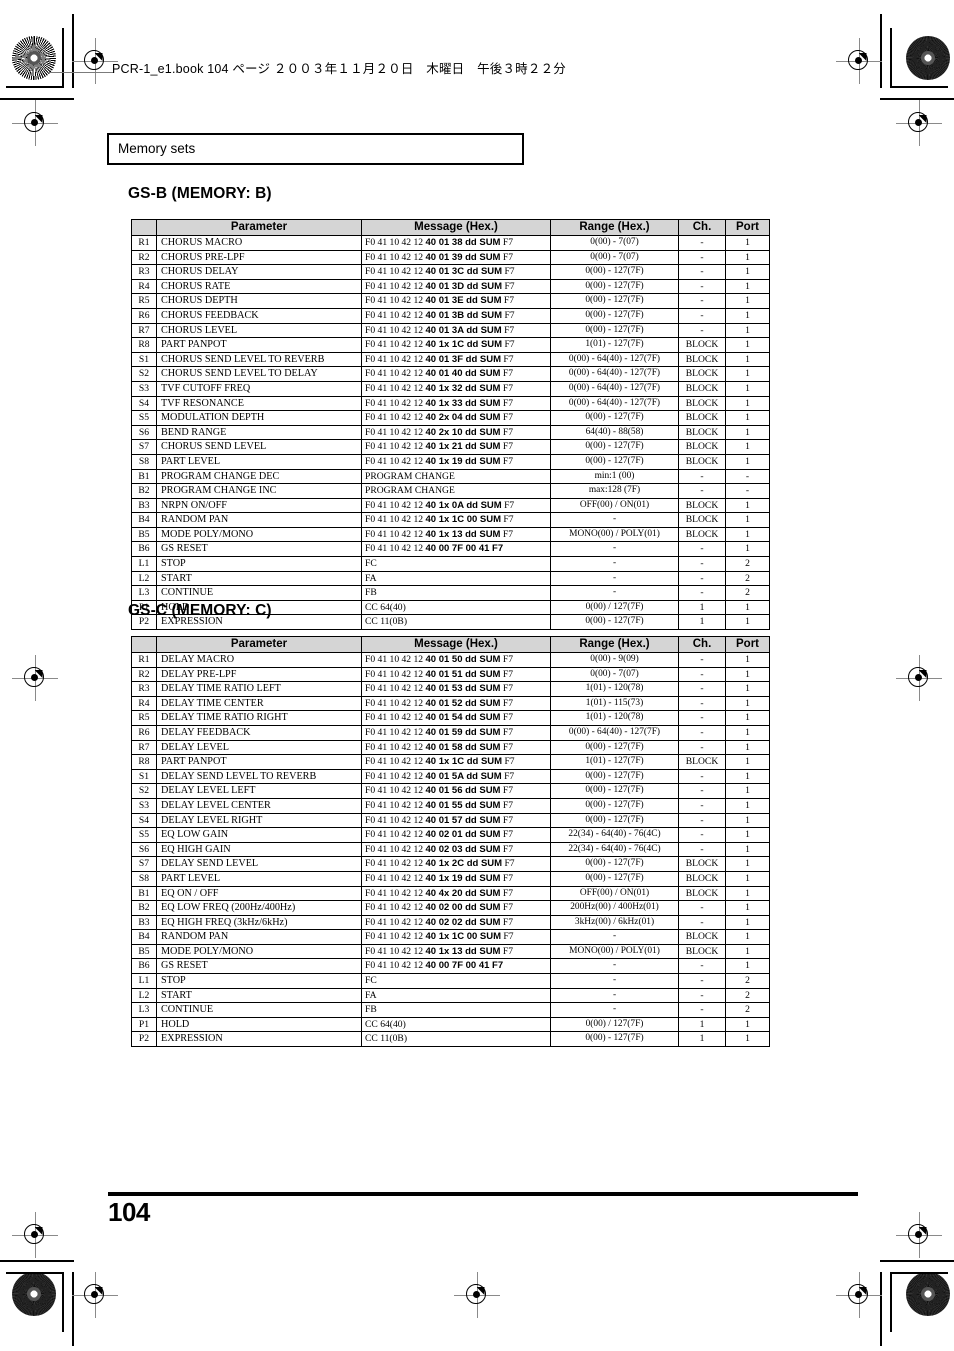 The image size is (954, 1351). I want to click on cell-parameter: PART PANPOT, so click(259, 762).